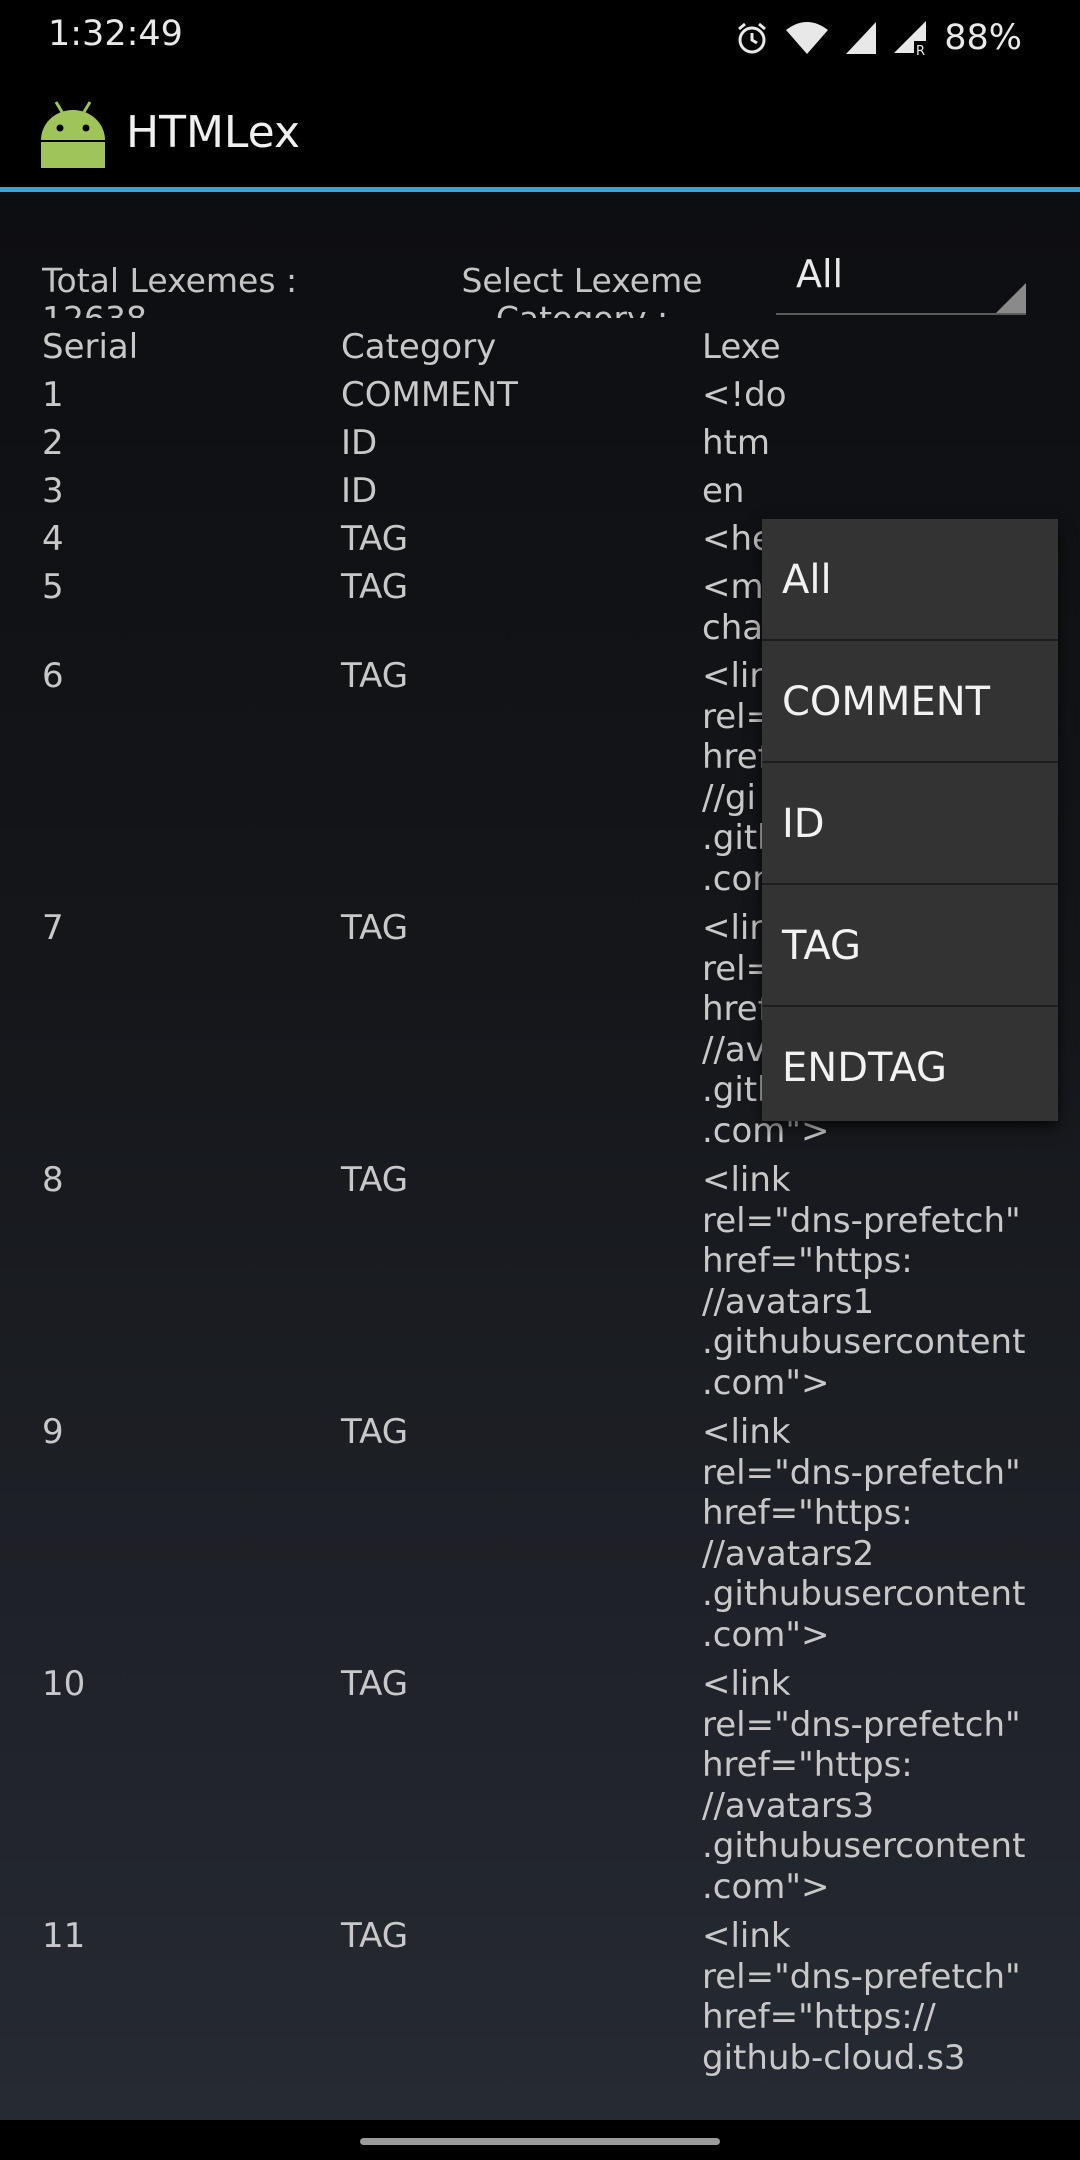 The height and width of the screenshot is (2160, 1080). Describe the element at coordinates (752, 38) in the screenshot. I see `alarm-icon` at that location.